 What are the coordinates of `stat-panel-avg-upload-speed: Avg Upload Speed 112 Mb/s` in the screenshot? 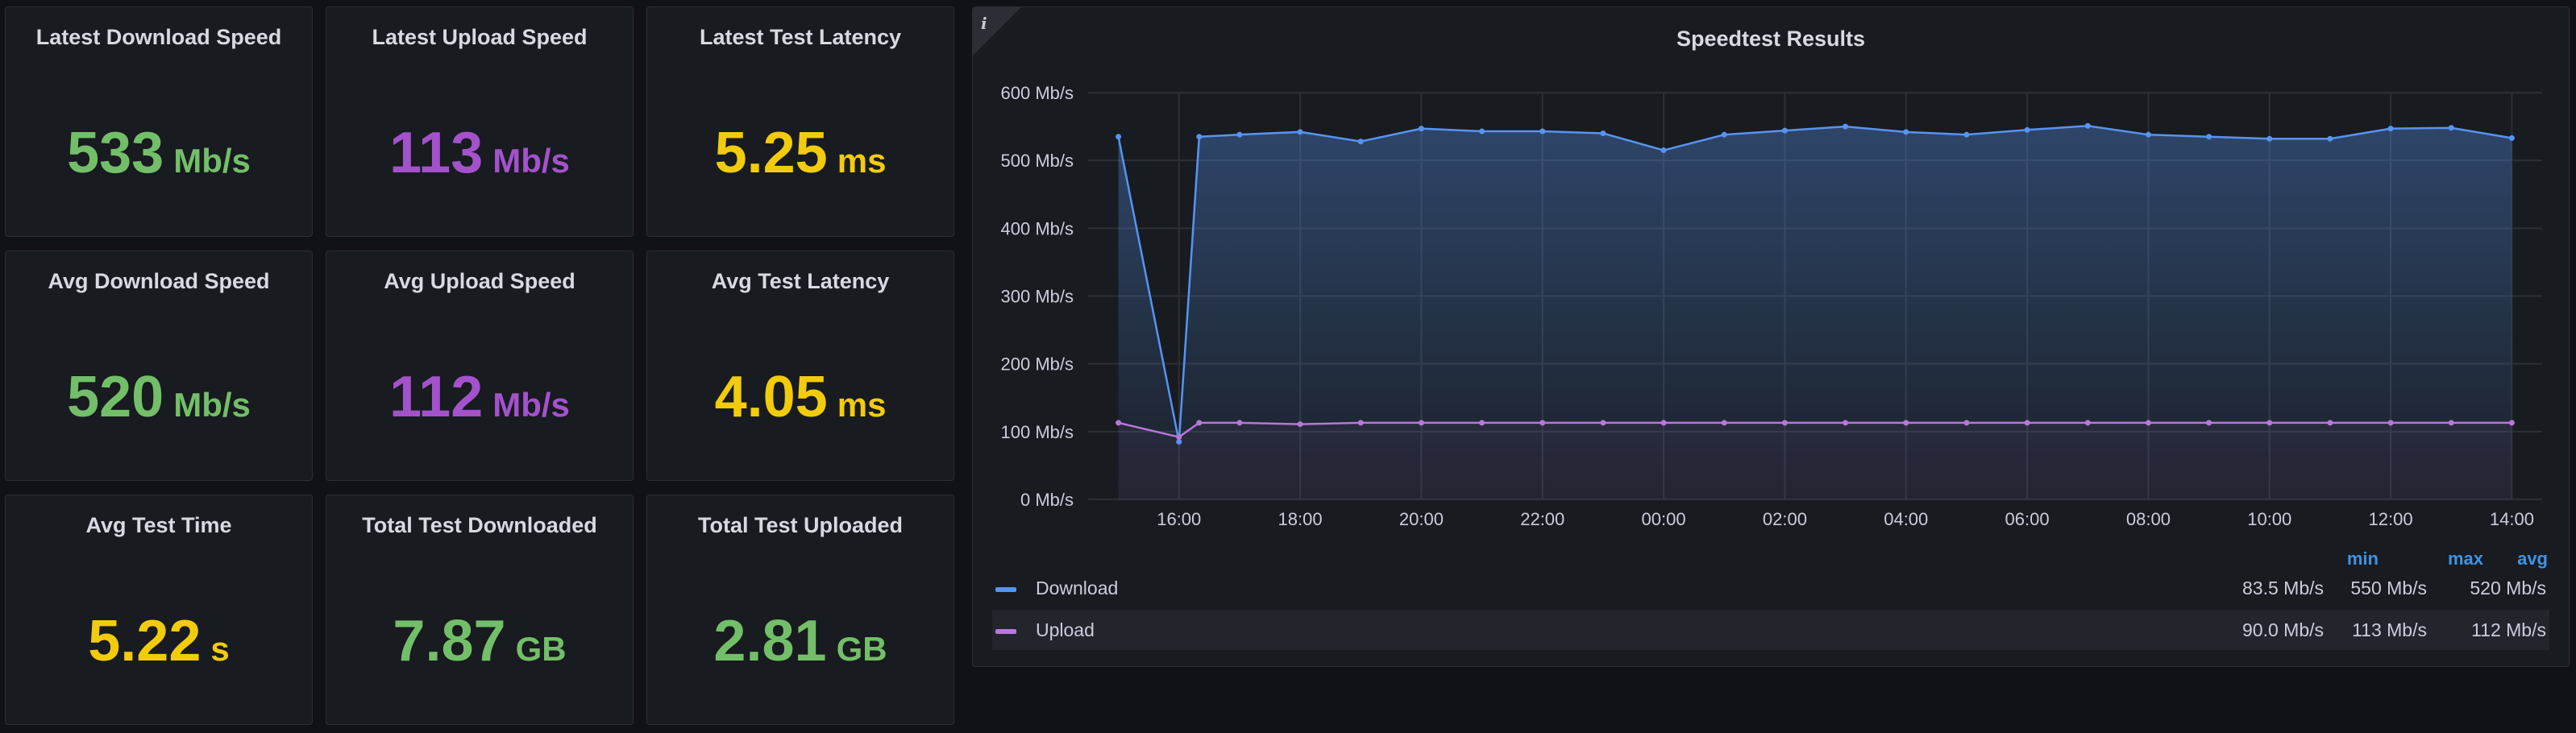 It's located at (480, 366).